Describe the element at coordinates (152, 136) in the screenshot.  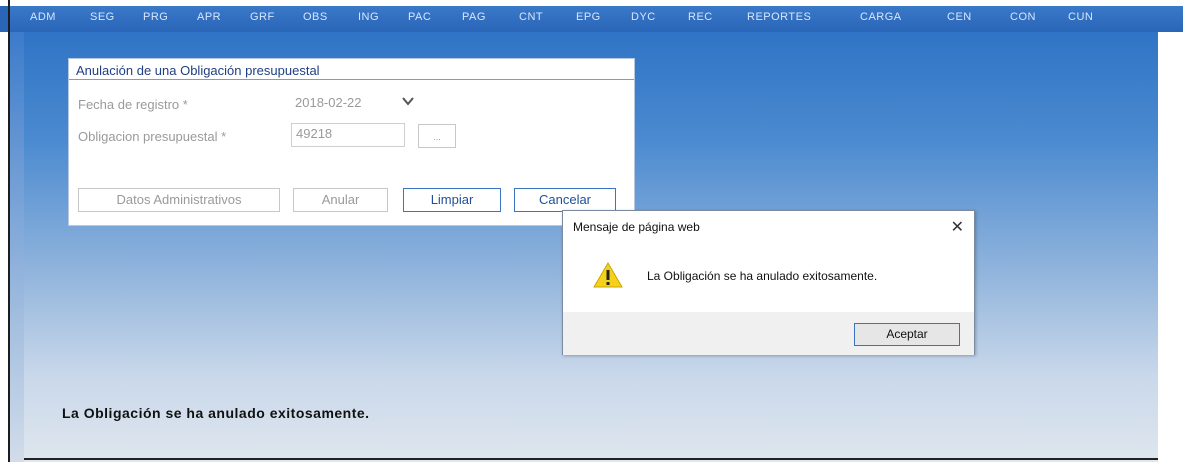
I see `obligacion-label: Obligacion presupuestal *` at that location.